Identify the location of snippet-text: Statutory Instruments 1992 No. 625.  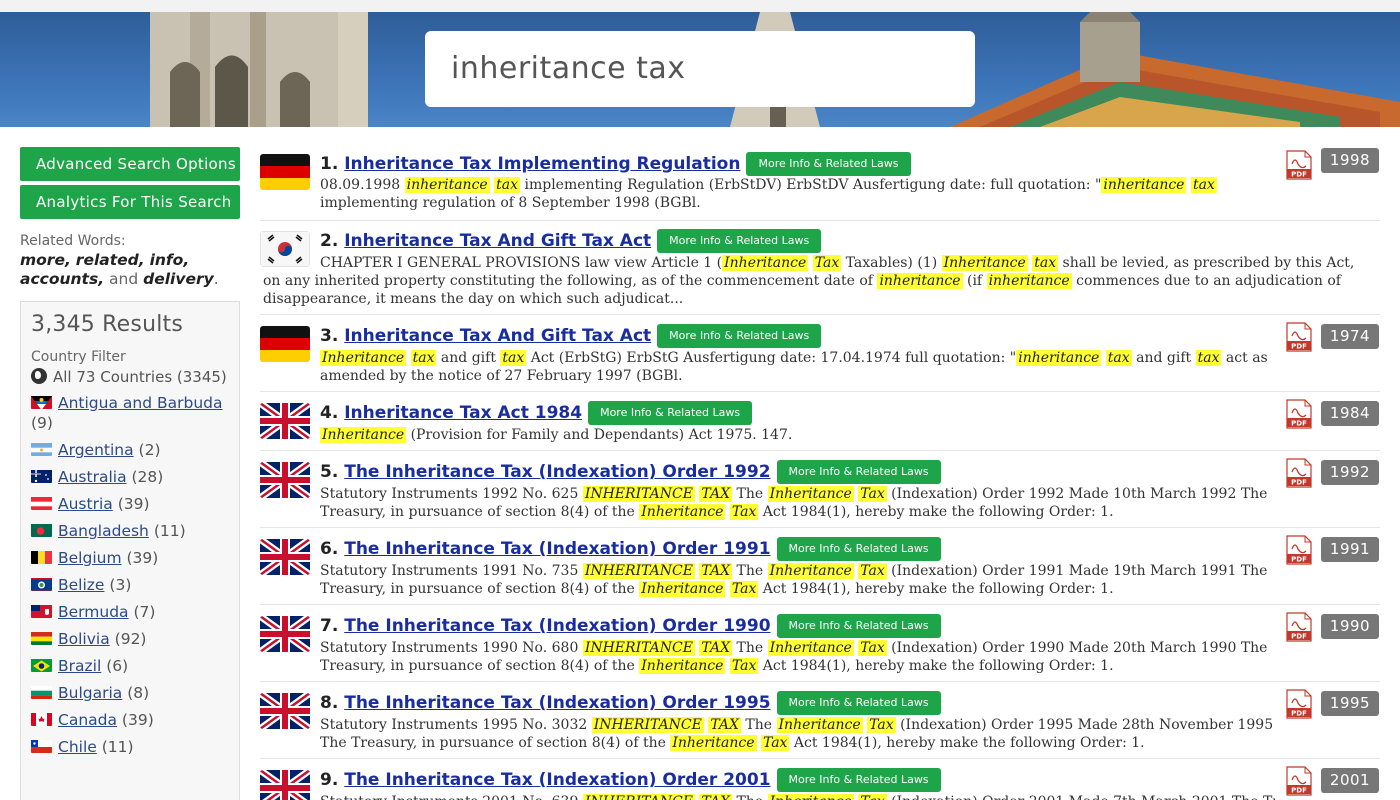
(451, 494).